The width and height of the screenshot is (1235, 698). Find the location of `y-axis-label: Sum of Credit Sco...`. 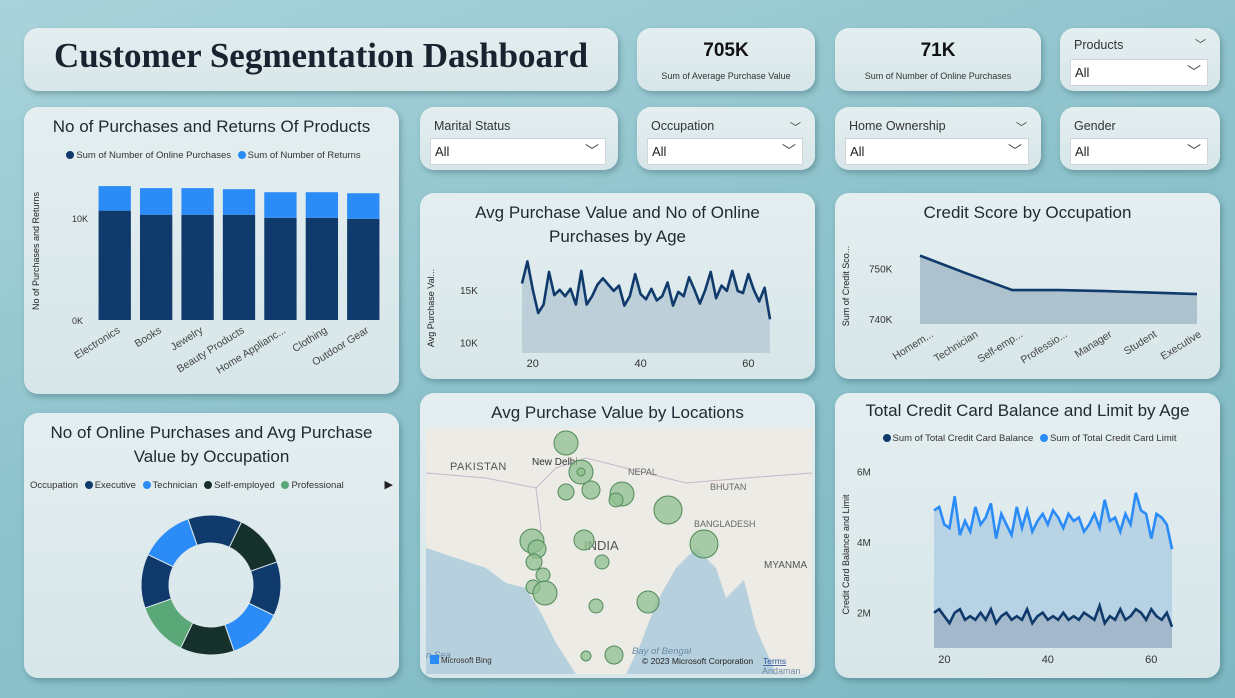

y-axis-label: Sum of Credit Sco... is located at coordinates (846, 286).